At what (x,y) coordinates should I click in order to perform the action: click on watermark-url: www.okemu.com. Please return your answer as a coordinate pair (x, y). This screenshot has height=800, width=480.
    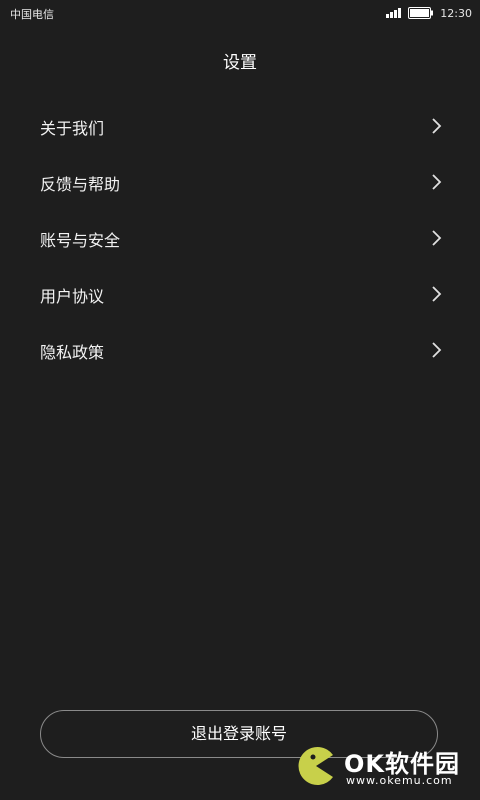
    Looking at the image, I should click on (399, 780).